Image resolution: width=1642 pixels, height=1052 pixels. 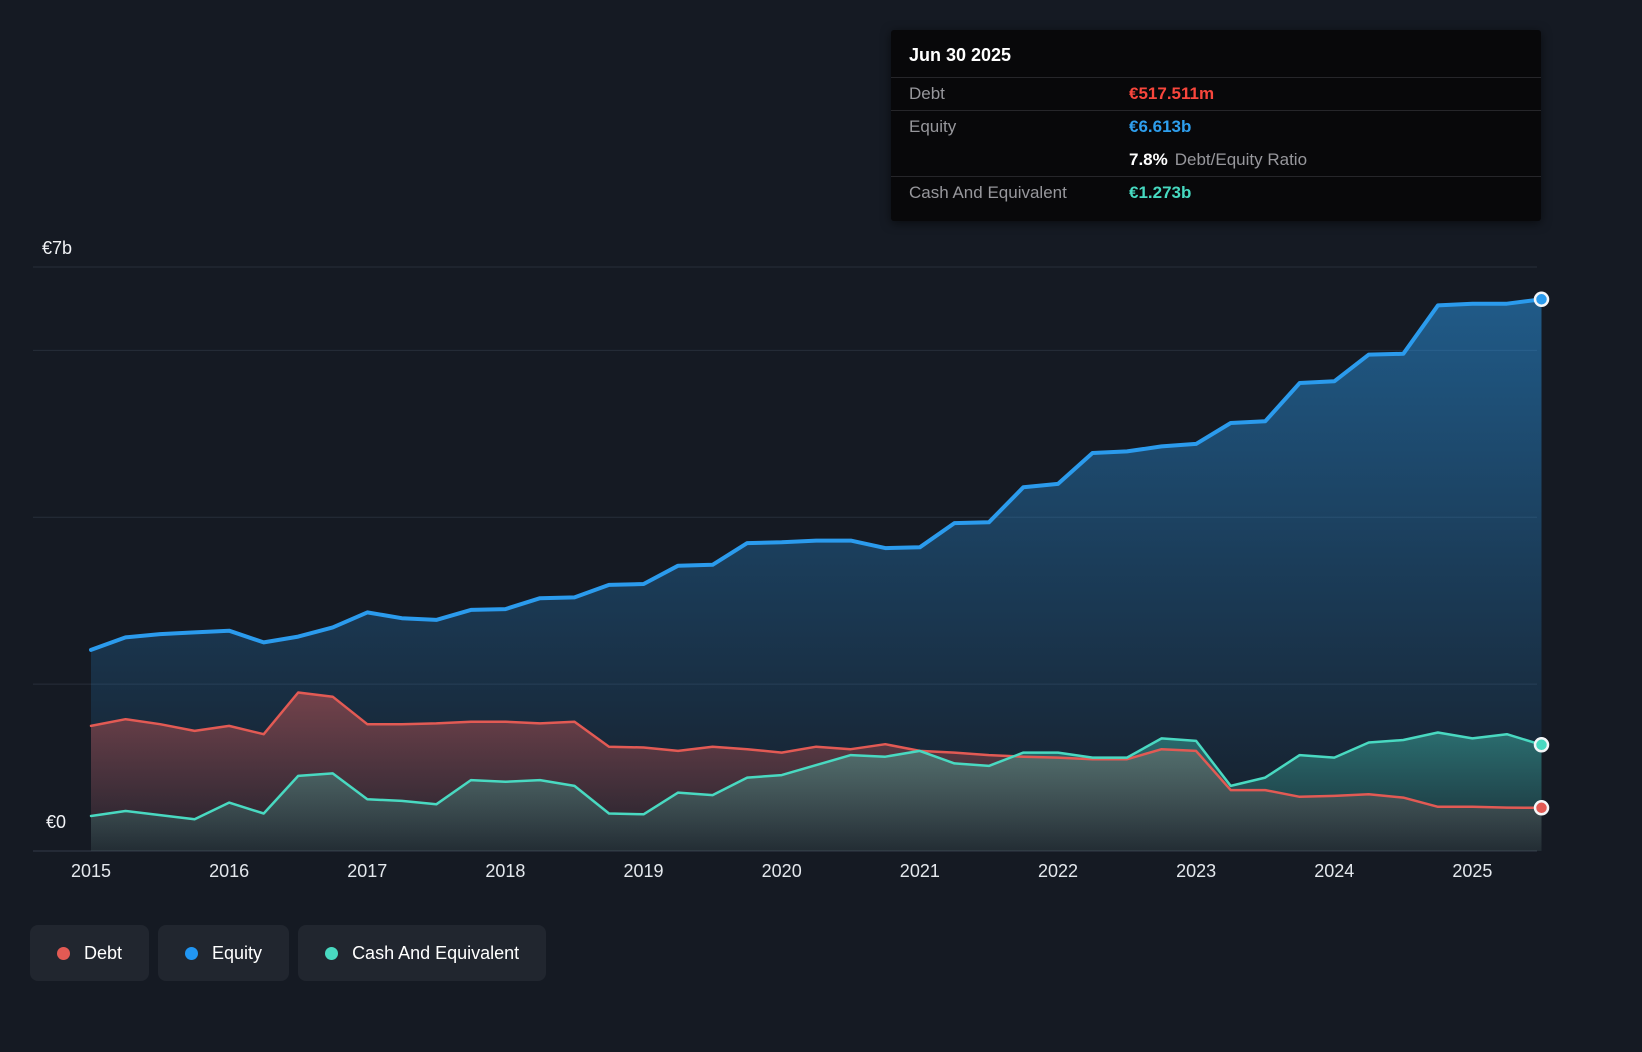 What do you see at coordinates (57, 248) in the screenshot?
I see `y-axis-label-top: €7b` at bounding box center [57, 248].